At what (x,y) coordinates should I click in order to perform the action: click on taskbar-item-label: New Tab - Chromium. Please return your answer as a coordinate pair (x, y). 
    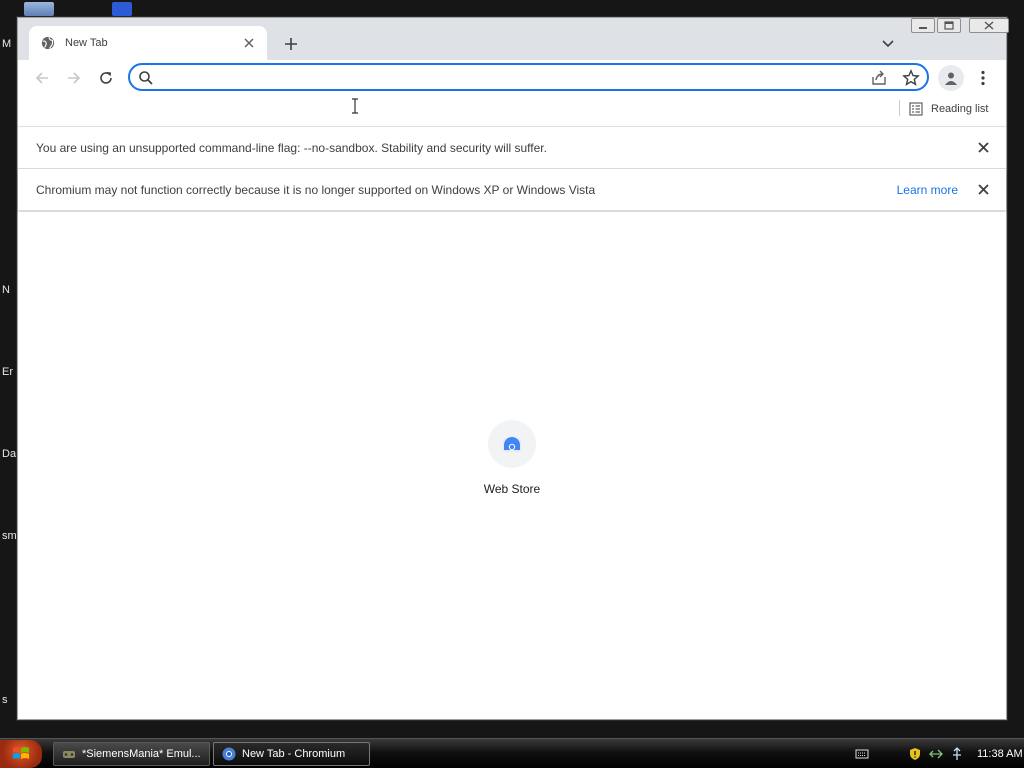
    Looking at the image, I should click on (294, 754).